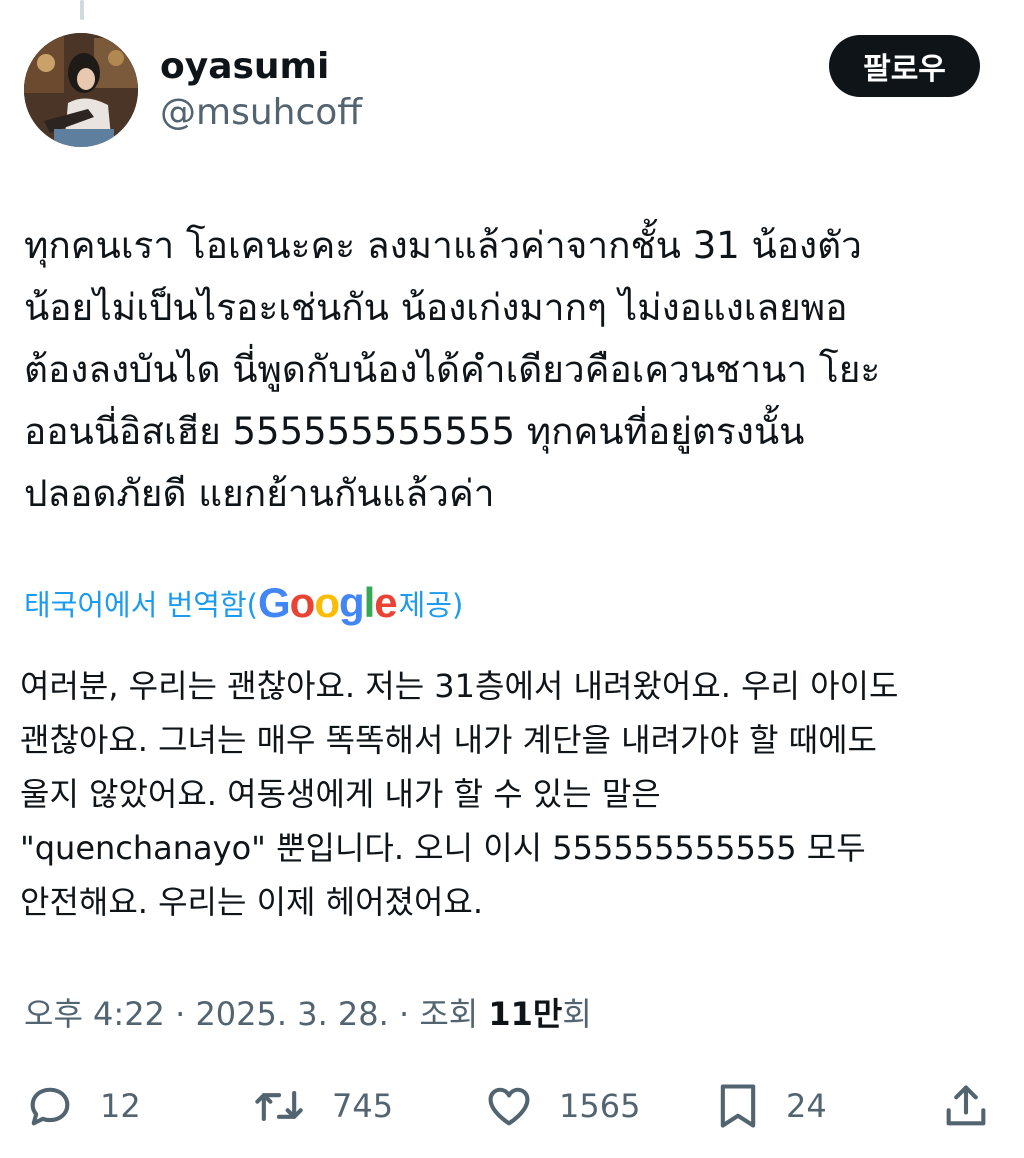  Describe the element at coordinates (770, 1106) in the screenshot. I see `bookmark-button: 24` at that location.